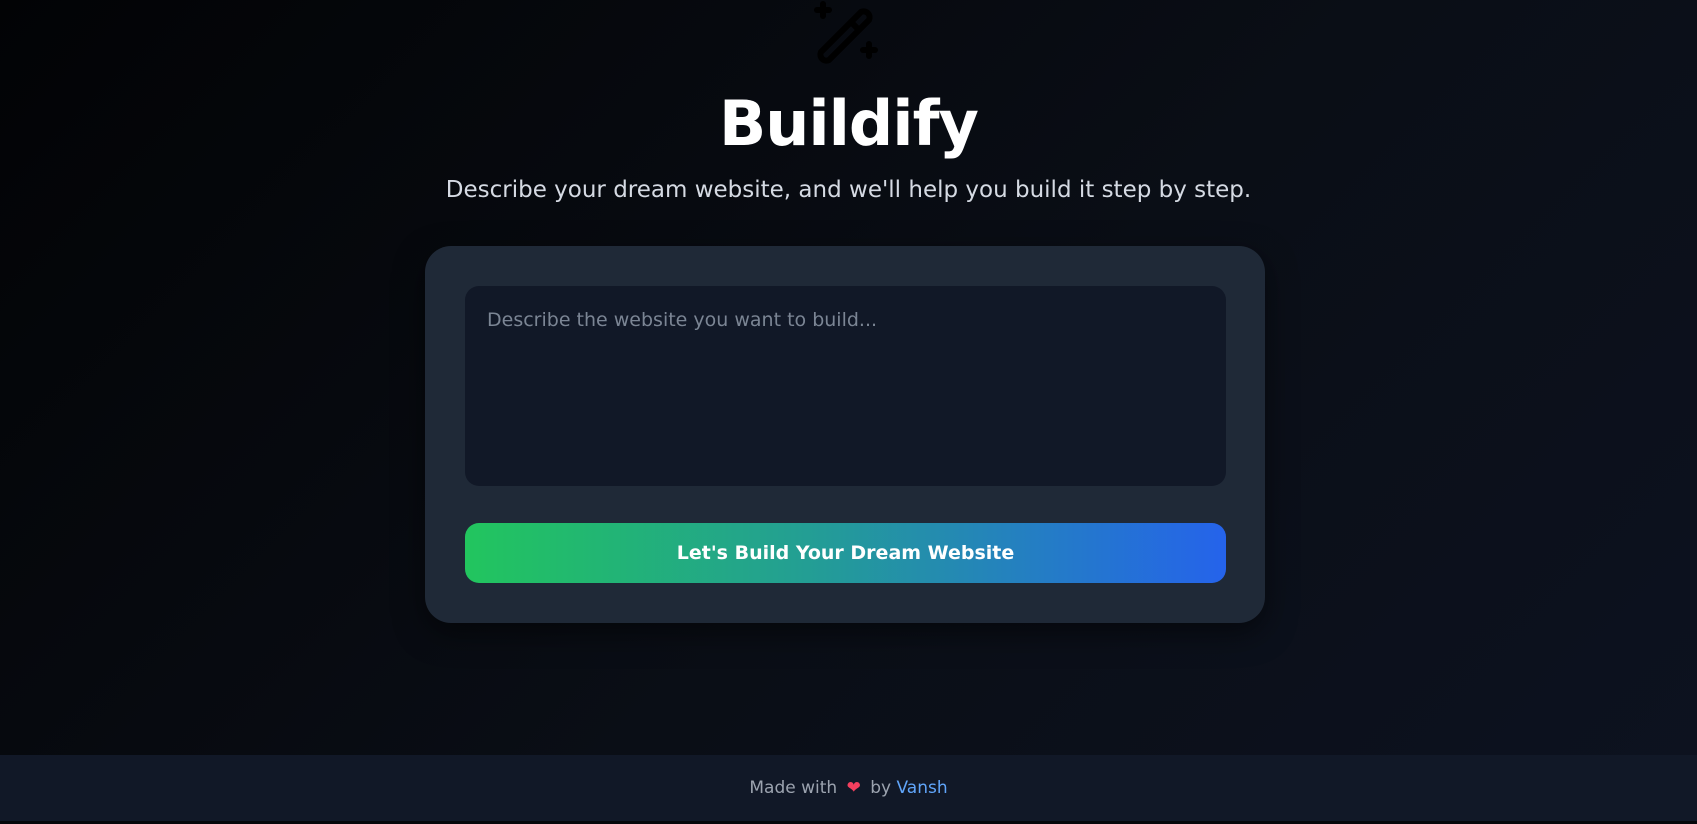  I want to click on heart-icon: ❤, so click(853, 788).